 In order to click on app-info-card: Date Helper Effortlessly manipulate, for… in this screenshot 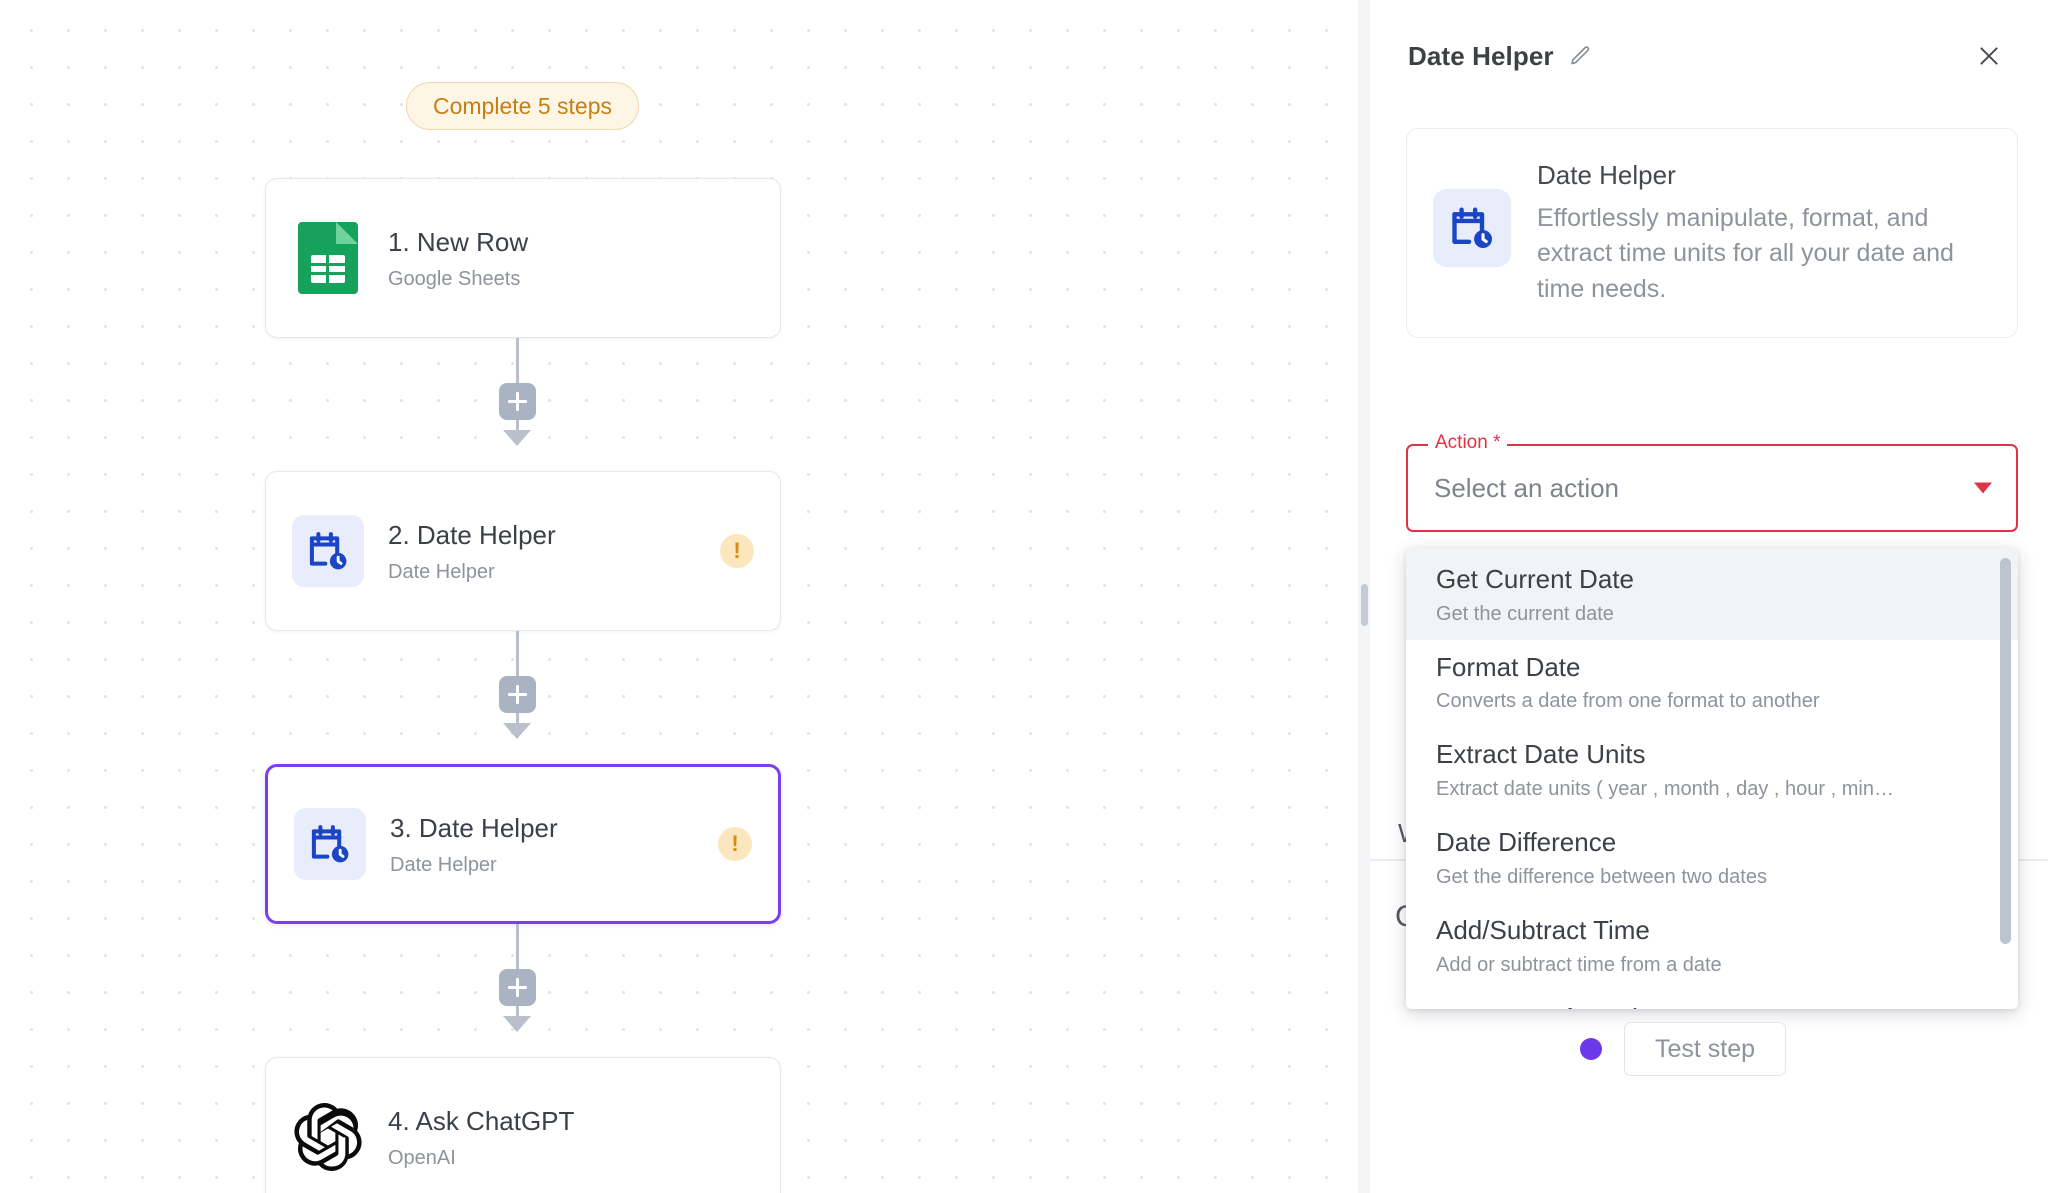, I will do `click(1712, 233)`.